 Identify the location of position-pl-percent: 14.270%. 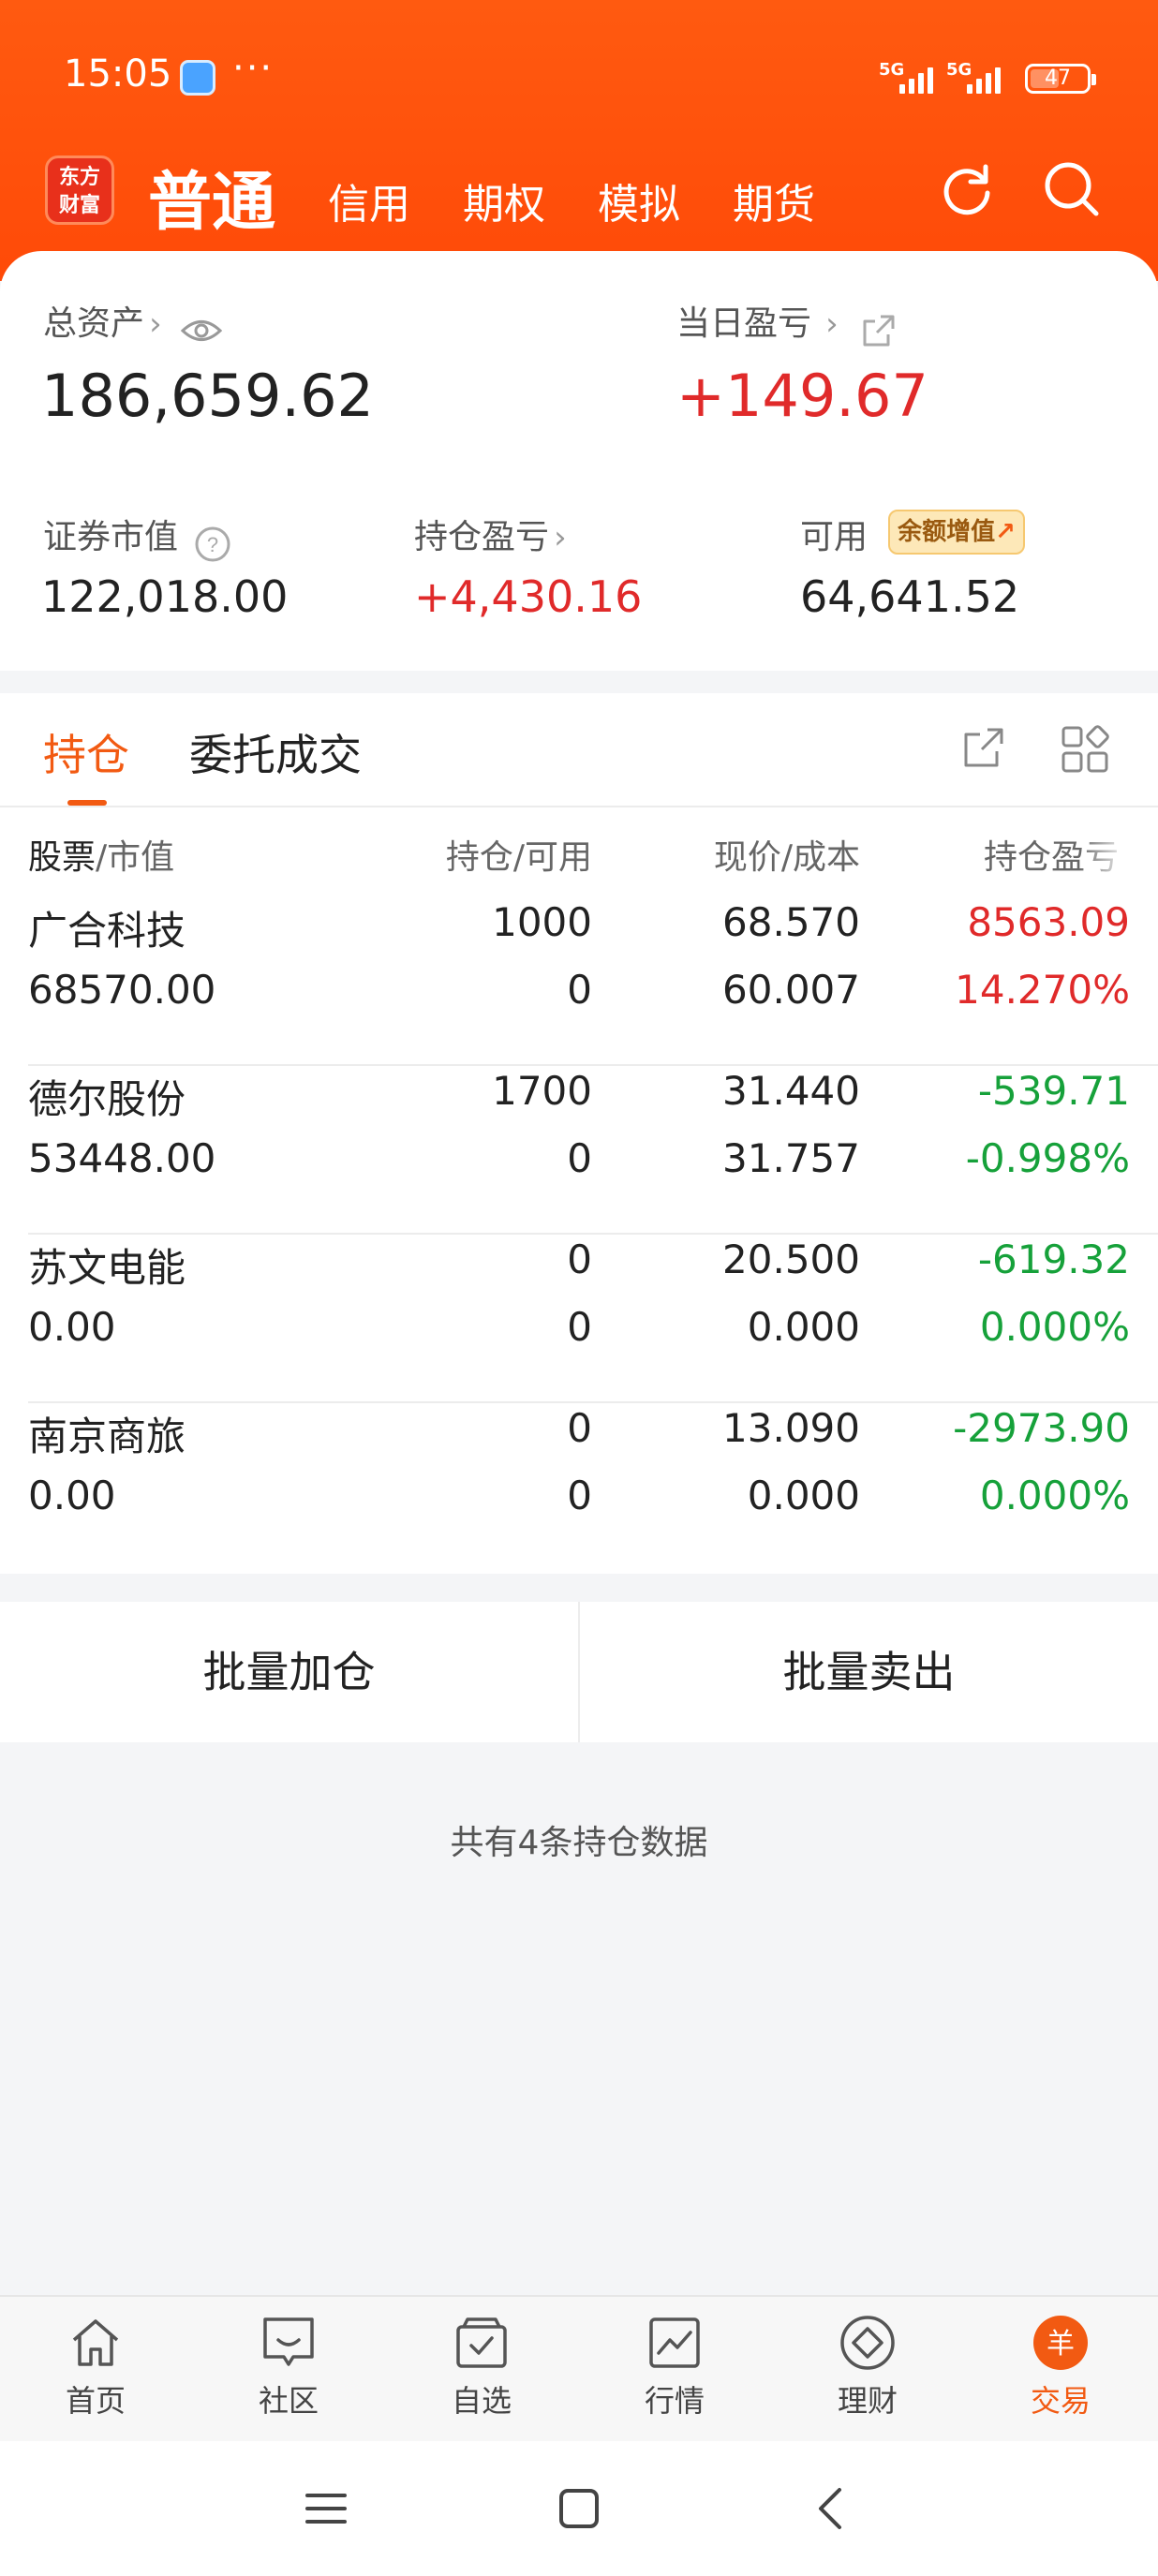
(1042, 990).